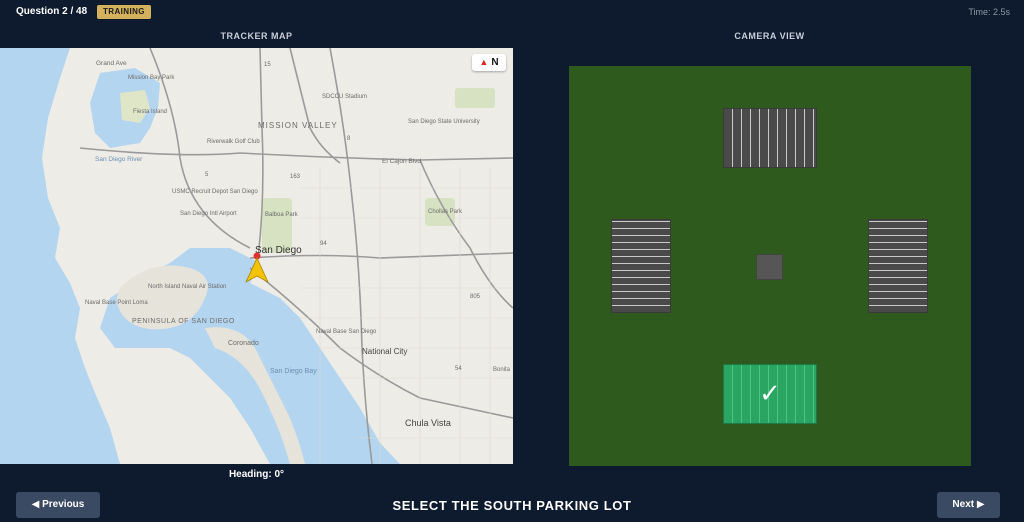 Image resolution: width=1024 pixels, height=522 pixels. What do you see at coordinates (512, 505) in the screenshot?
I see `task-instruction: SELECT THE SOUTH PARKING LOT` at bounding box center [512, 505].